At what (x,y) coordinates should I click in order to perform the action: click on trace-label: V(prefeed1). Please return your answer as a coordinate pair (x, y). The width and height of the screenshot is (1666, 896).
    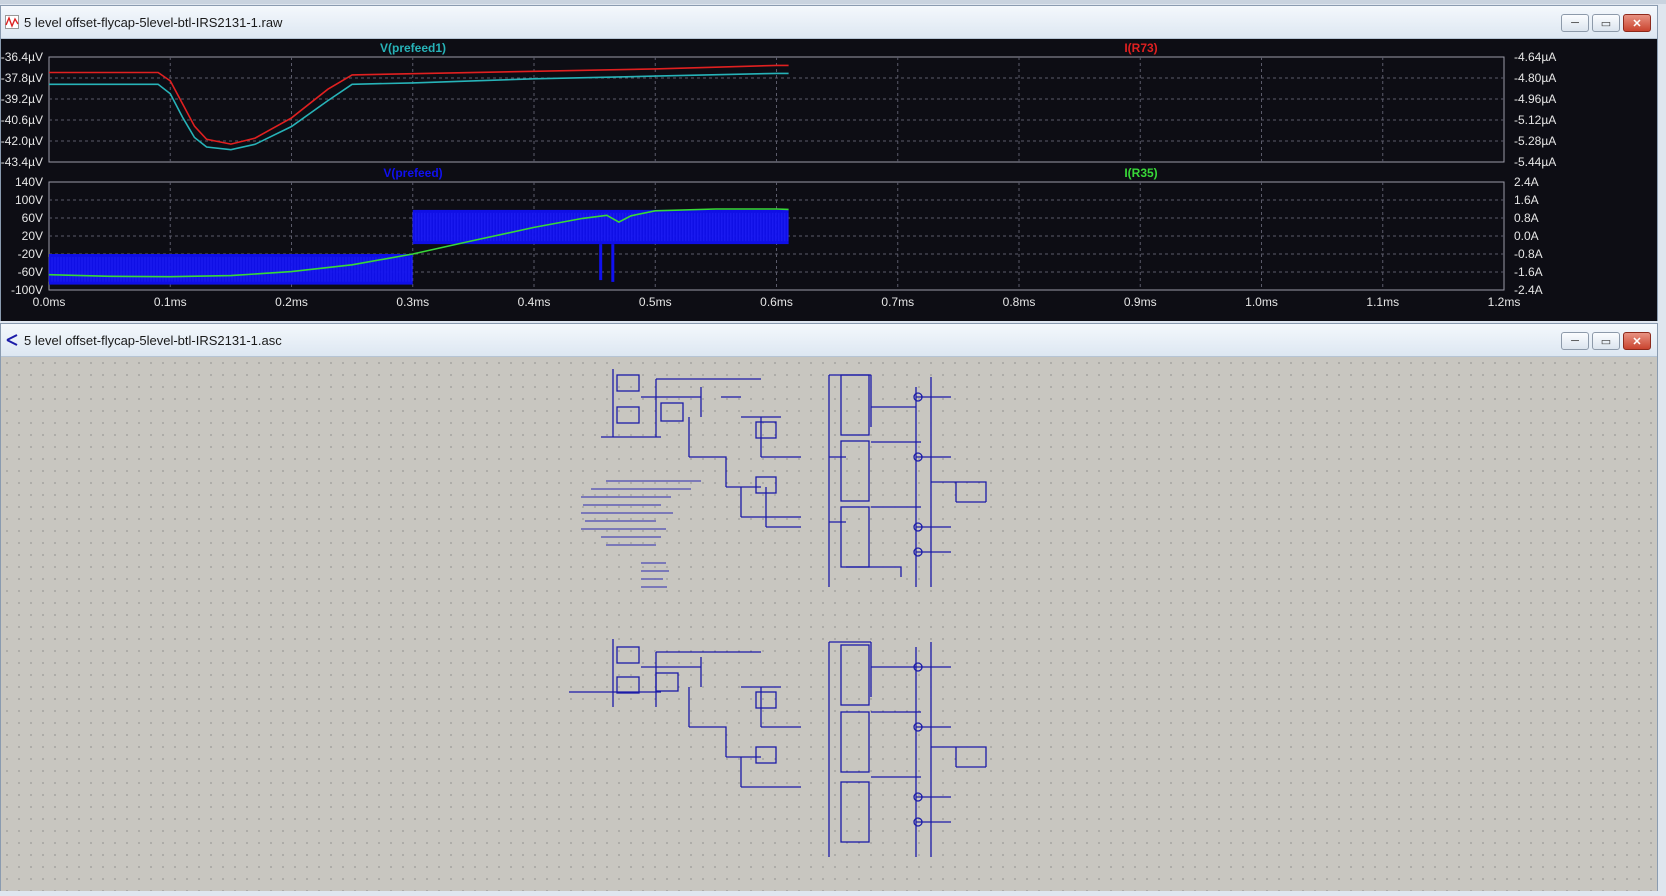
    Looking at the image, I should click on (413, 48).